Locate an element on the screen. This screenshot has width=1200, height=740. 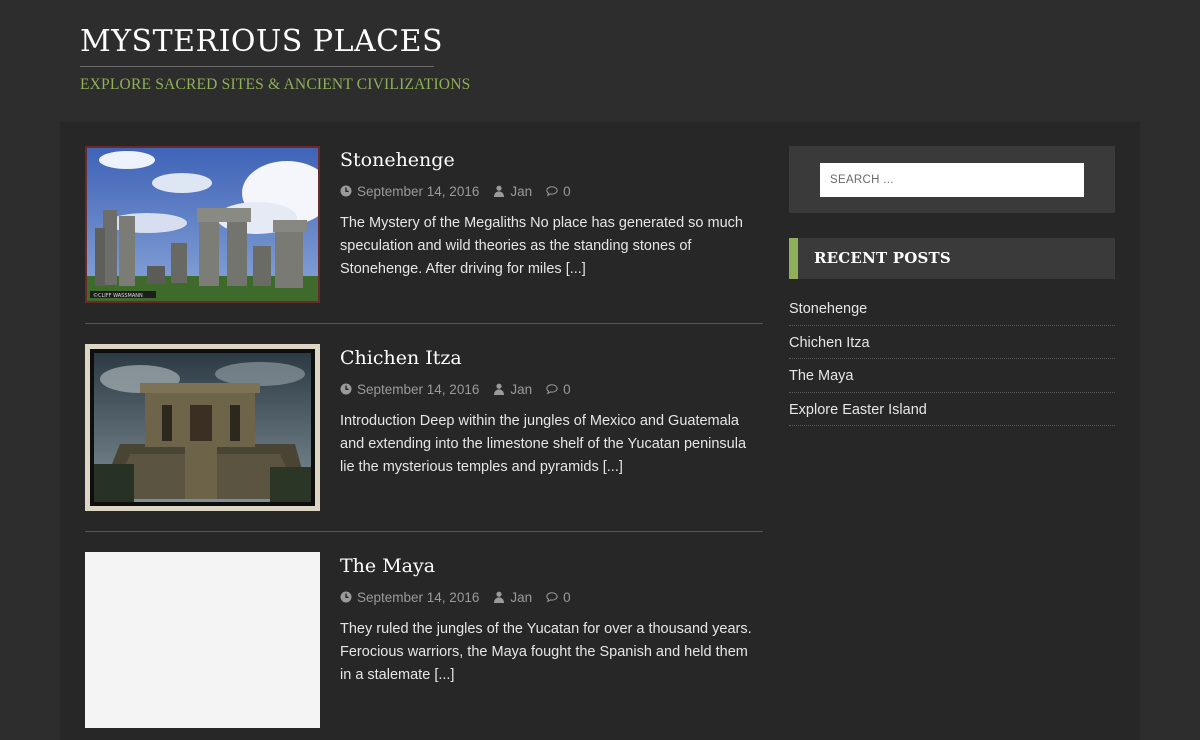
post-thumbnail-the-maya is located at coordinates (202, 640).